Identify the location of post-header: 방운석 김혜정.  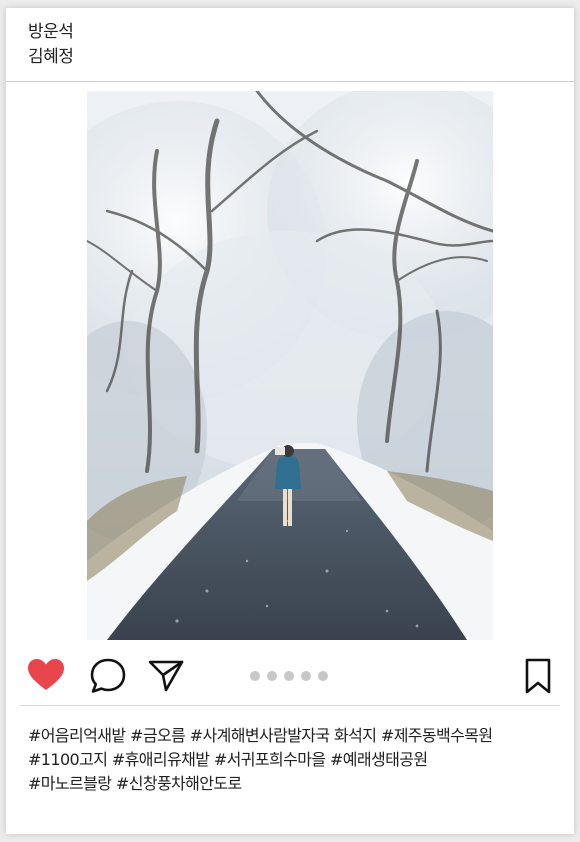
(51, 45).